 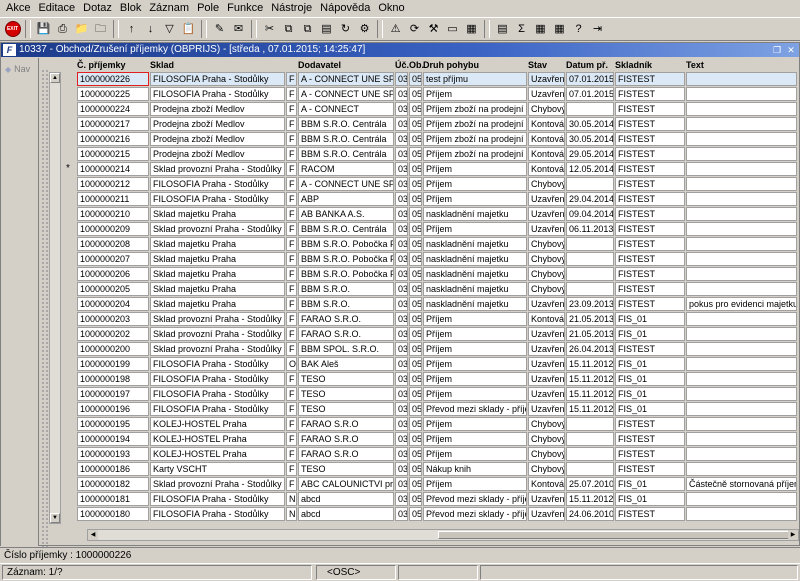 What do you see at coordinates (346, 169) in the screenshot?
I see `cell-dodavatel: RACOM` at bounding box center [346, 169].